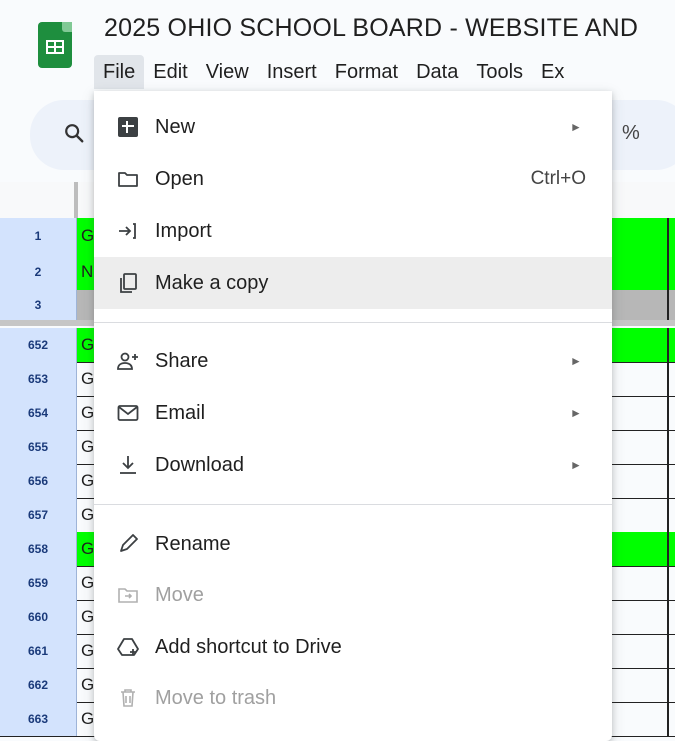 This screenshot has width=675, height=741. Describe the element at coordinates (437, 72) in the screenshot. I see `menu-data: Data` at that location.